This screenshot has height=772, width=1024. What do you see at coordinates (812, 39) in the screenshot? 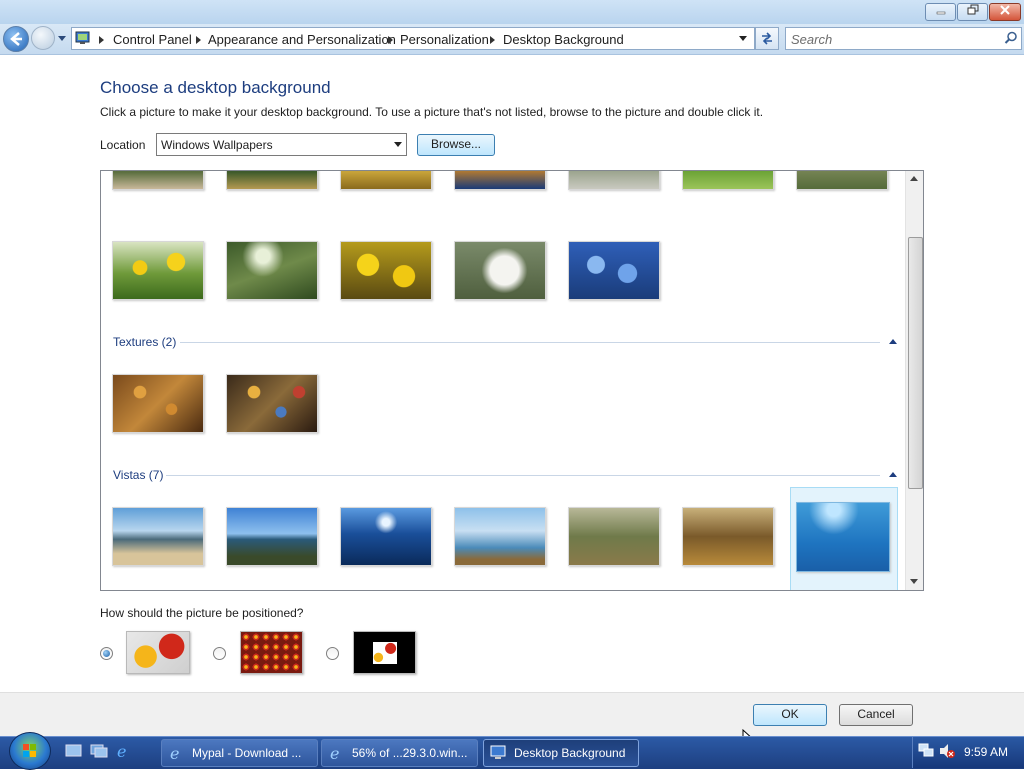
I see `search-placeholder: Search` at bounding box center [812, 39].